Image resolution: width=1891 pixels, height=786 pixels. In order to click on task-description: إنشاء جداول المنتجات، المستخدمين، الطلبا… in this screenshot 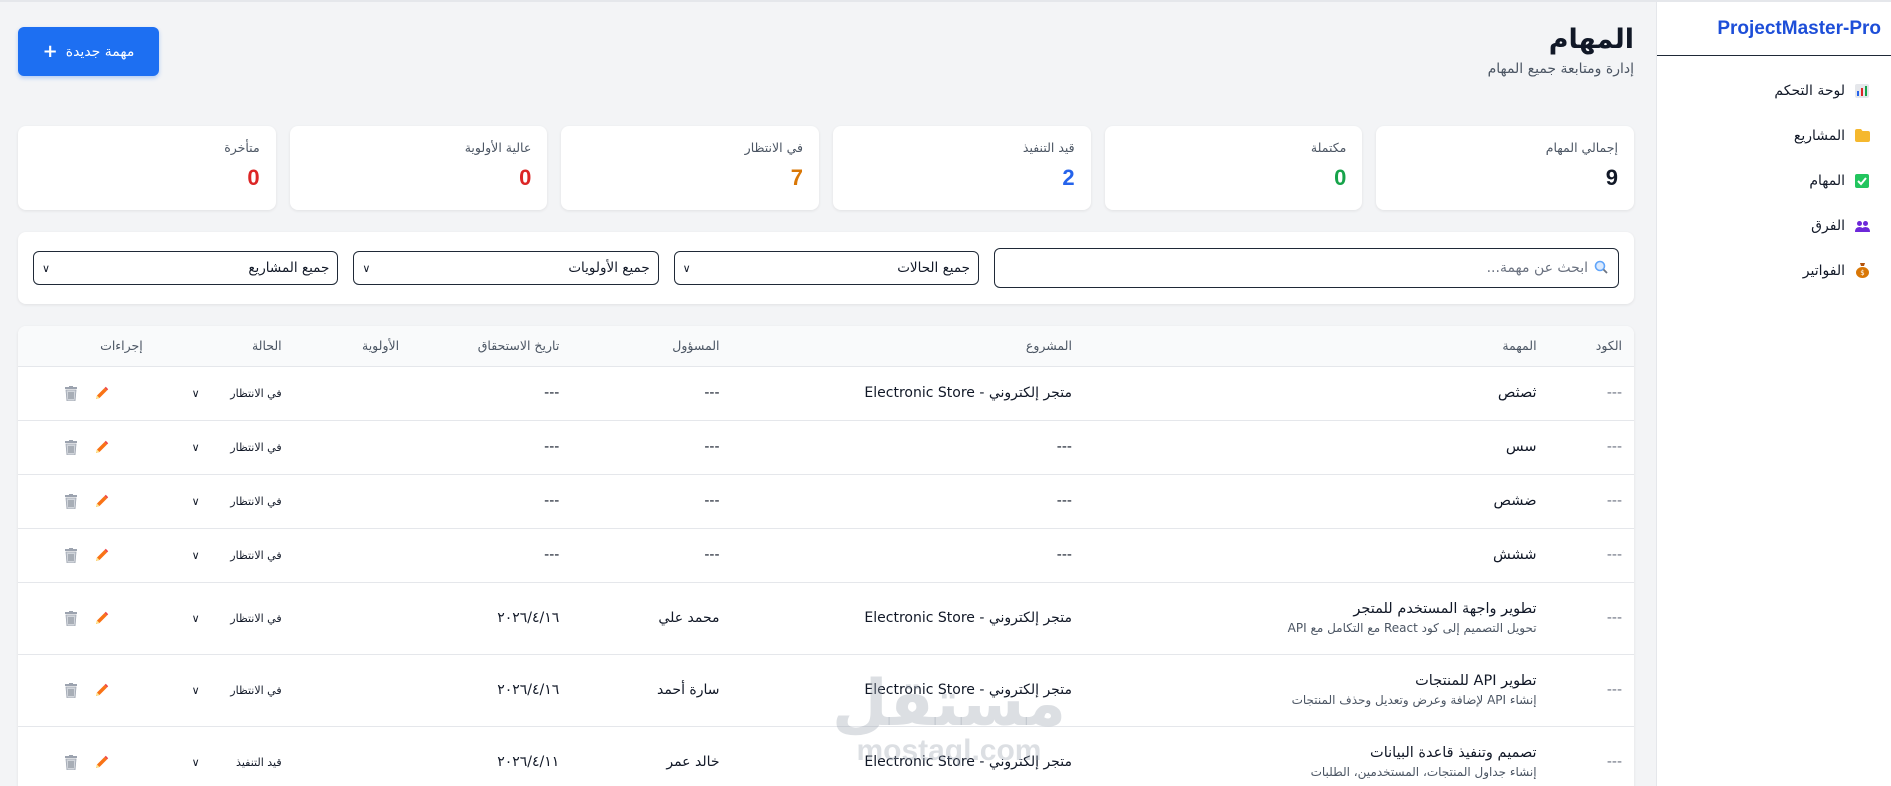, I will do `click(1423, 772)`.